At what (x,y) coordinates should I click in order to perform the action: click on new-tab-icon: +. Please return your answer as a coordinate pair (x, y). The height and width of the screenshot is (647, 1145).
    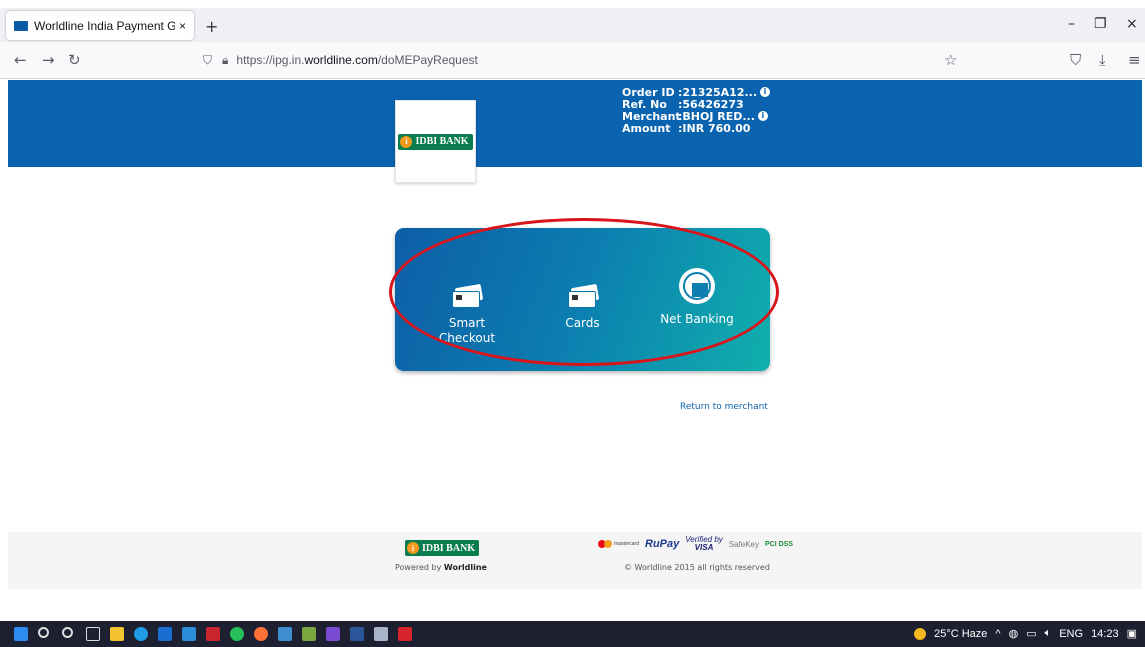
    Looking at the image, I should click on (211, 26).